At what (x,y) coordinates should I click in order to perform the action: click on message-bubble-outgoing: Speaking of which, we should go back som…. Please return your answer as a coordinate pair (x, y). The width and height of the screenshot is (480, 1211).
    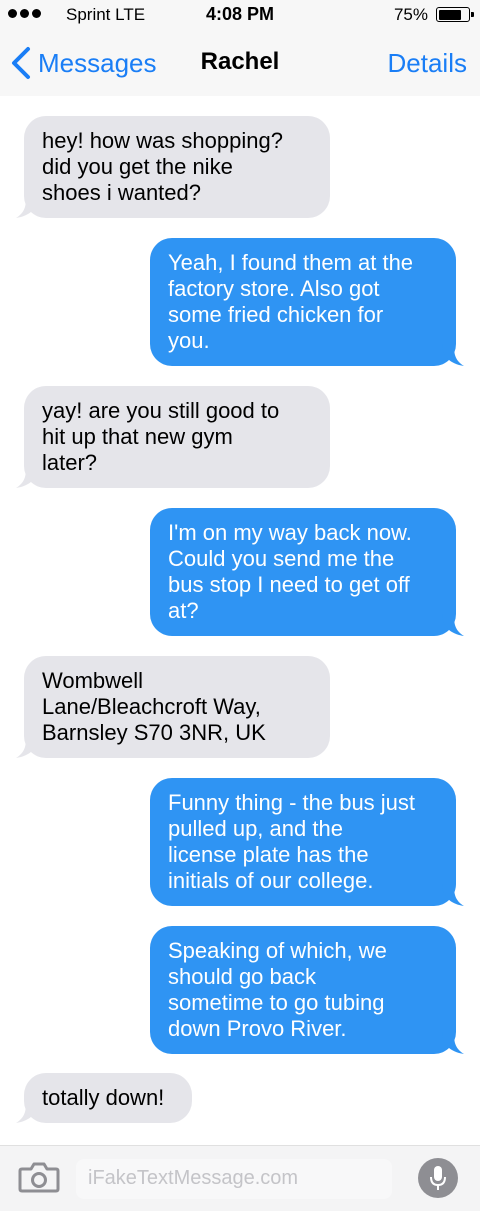
    Looking at the image, I should click on (307, 990).